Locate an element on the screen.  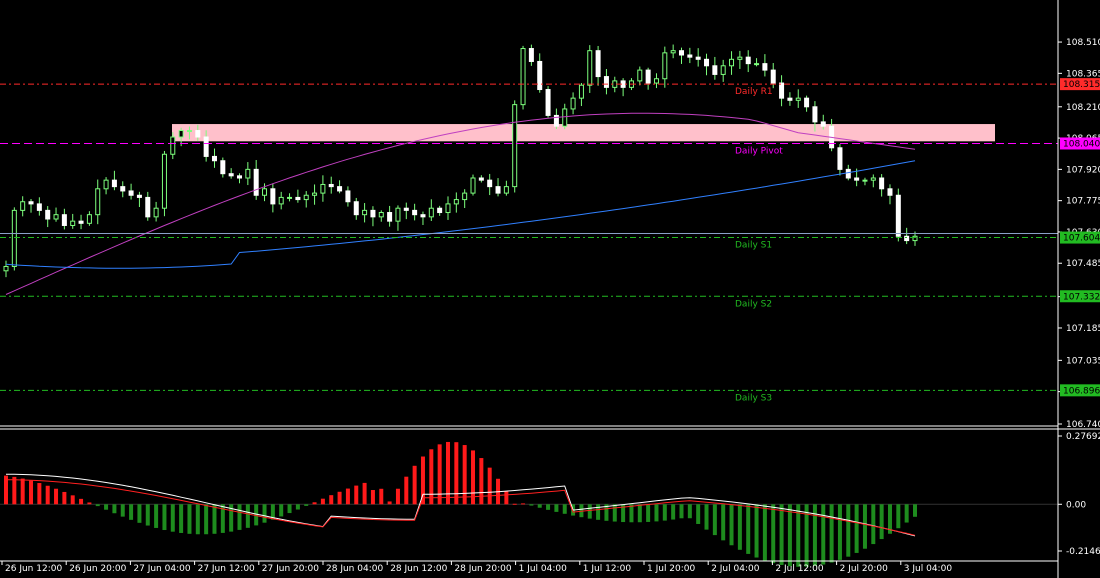
price-tick-label: 107.485 is located at coordinates (1083, 264).